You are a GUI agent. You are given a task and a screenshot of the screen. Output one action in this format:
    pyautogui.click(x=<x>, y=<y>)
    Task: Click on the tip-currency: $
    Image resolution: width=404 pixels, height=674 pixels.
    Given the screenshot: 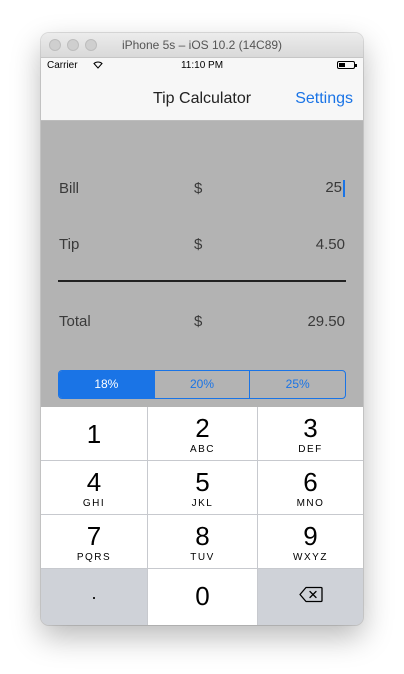 What is the action you would take?
    pyautogui.click(x=198, y=244)
    